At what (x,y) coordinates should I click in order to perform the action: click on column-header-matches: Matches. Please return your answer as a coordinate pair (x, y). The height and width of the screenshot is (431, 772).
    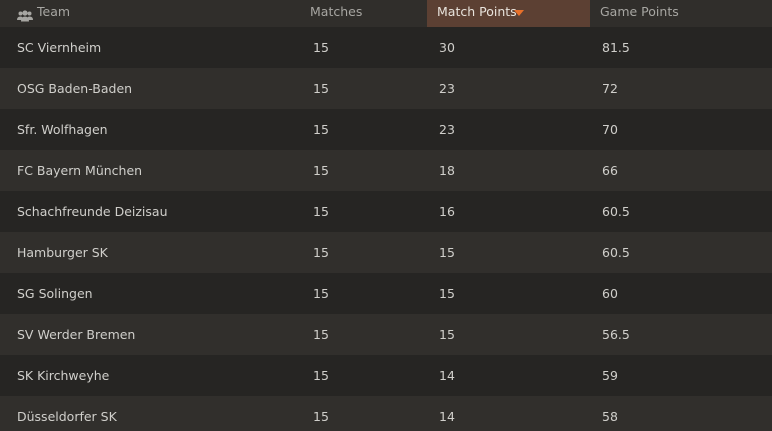
    Looking at the image, I should click on (336, 13).